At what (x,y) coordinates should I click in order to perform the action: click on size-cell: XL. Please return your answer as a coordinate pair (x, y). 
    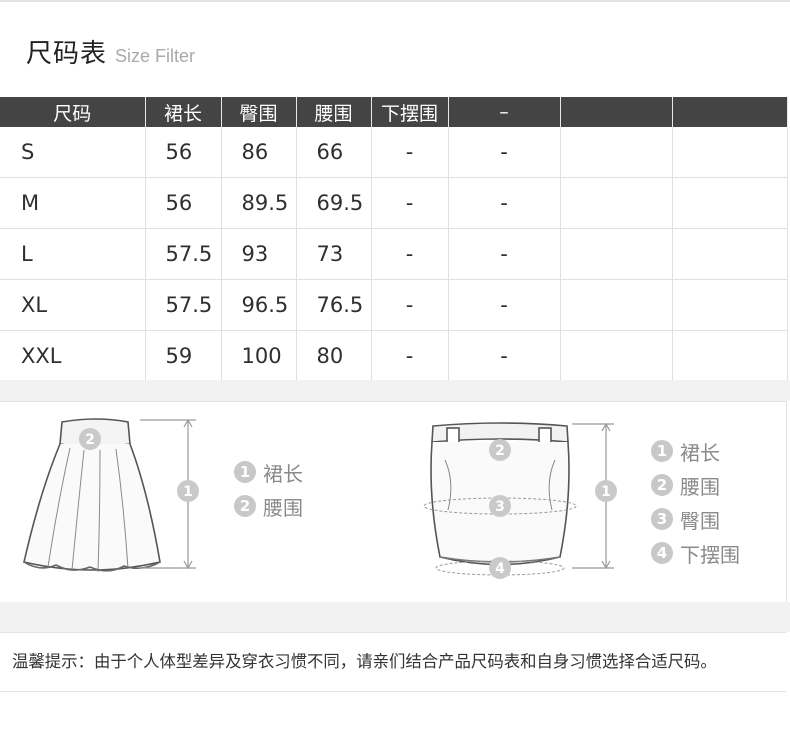
    Looking at the image, I should click on (73, 305).